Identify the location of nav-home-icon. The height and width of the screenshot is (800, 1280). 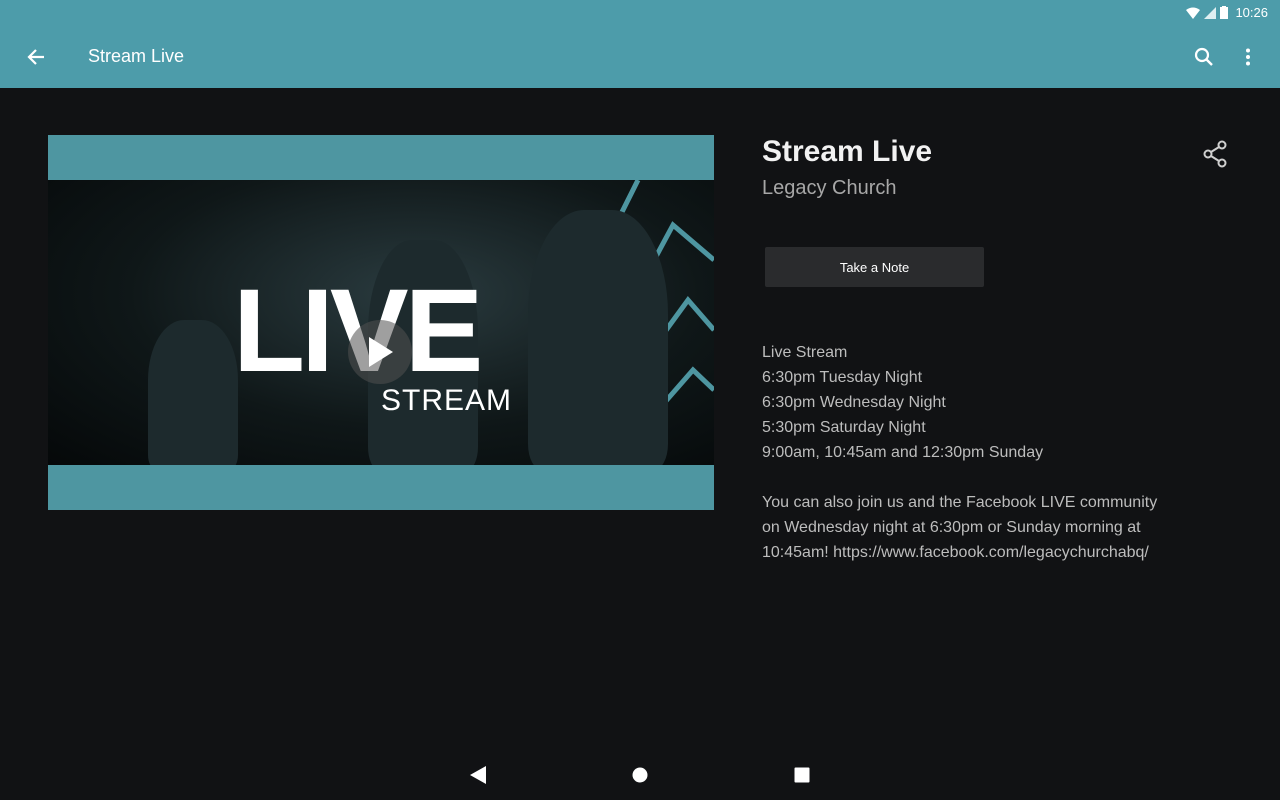
(640, 775).